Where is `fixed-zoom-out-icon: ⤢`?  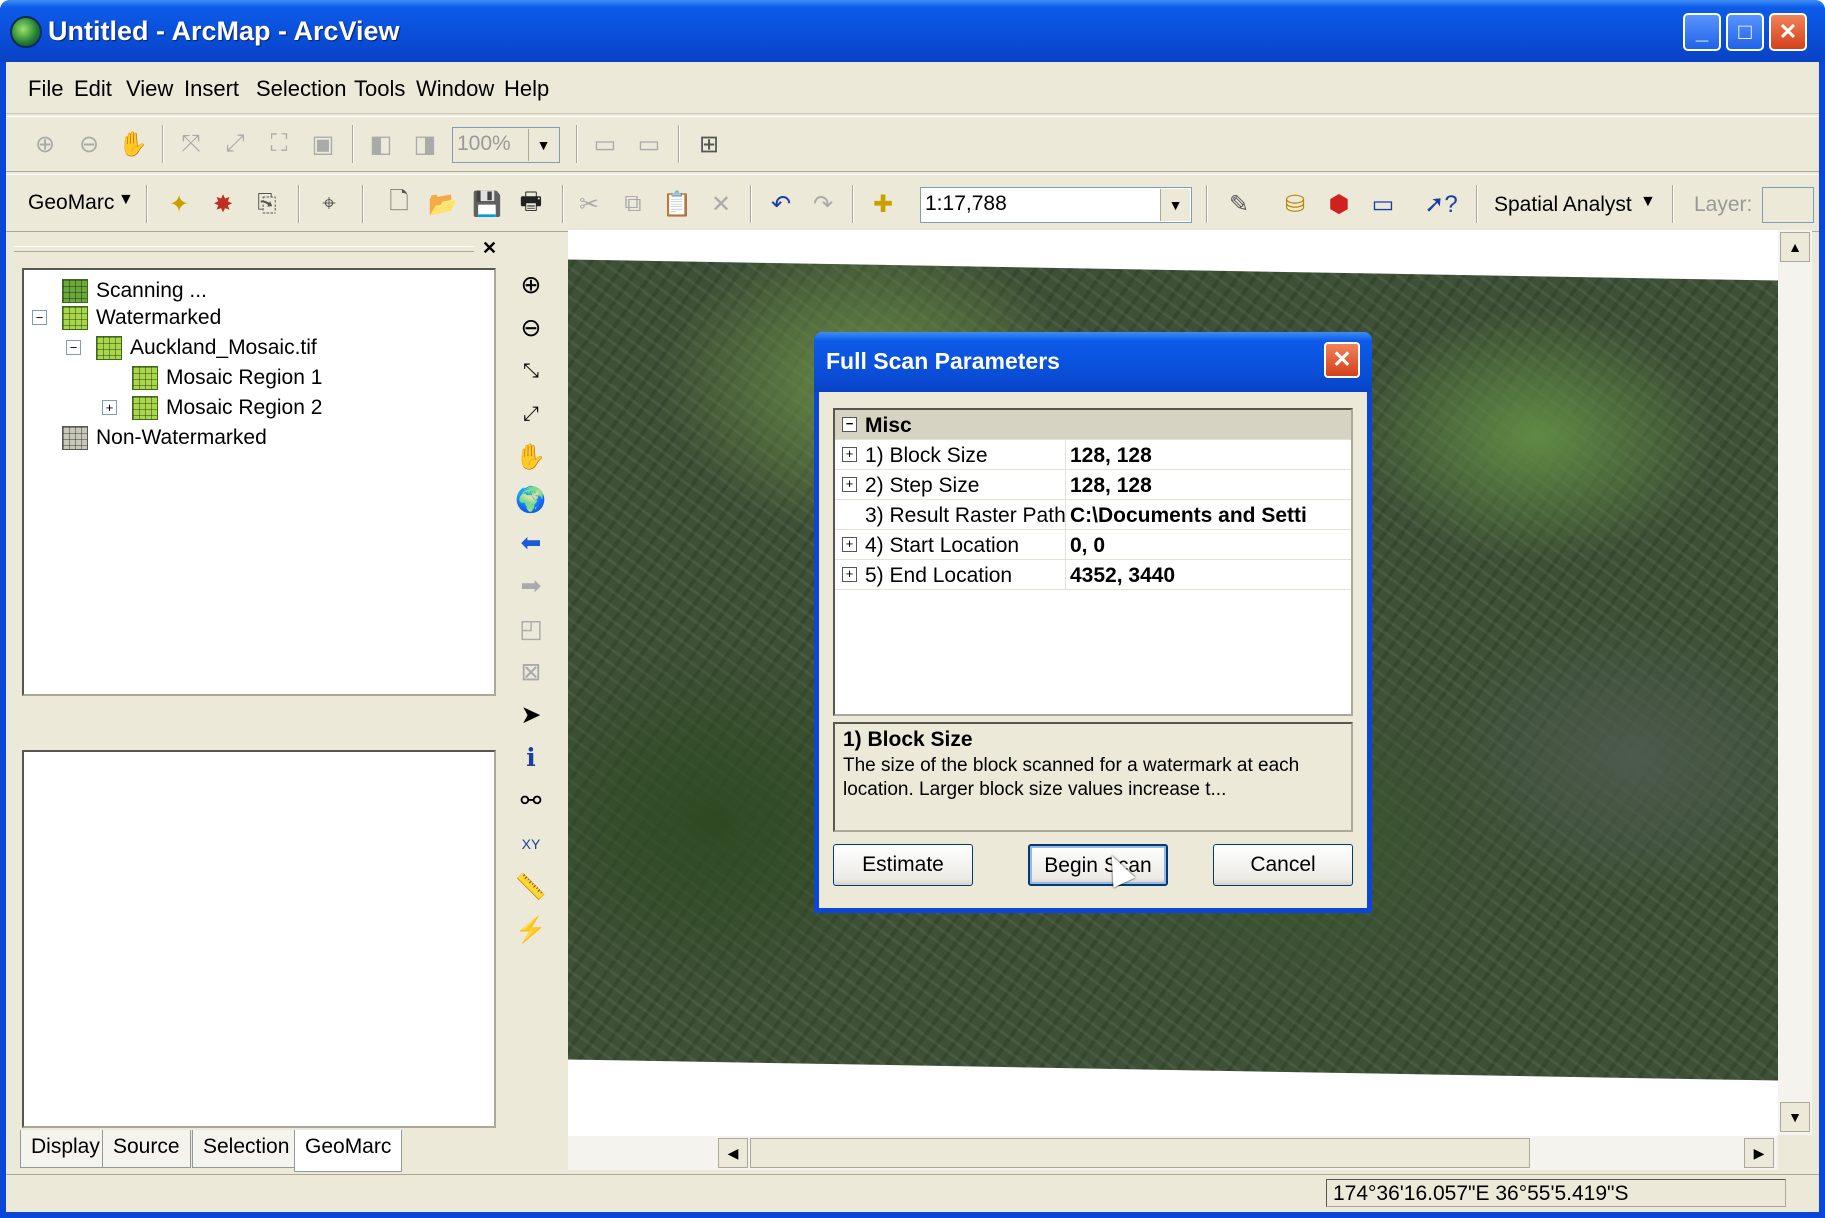
fixed-zoom-out-icon: ⤢ is located at coordinates (531, 414).